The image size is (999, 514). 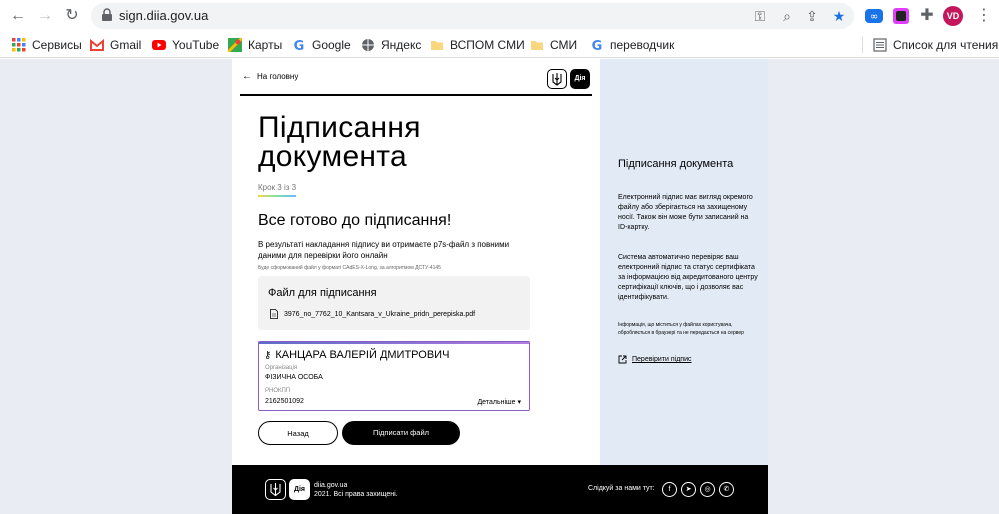 I want to click on bookmark-maps: Карты, so click(x=255, y=45).